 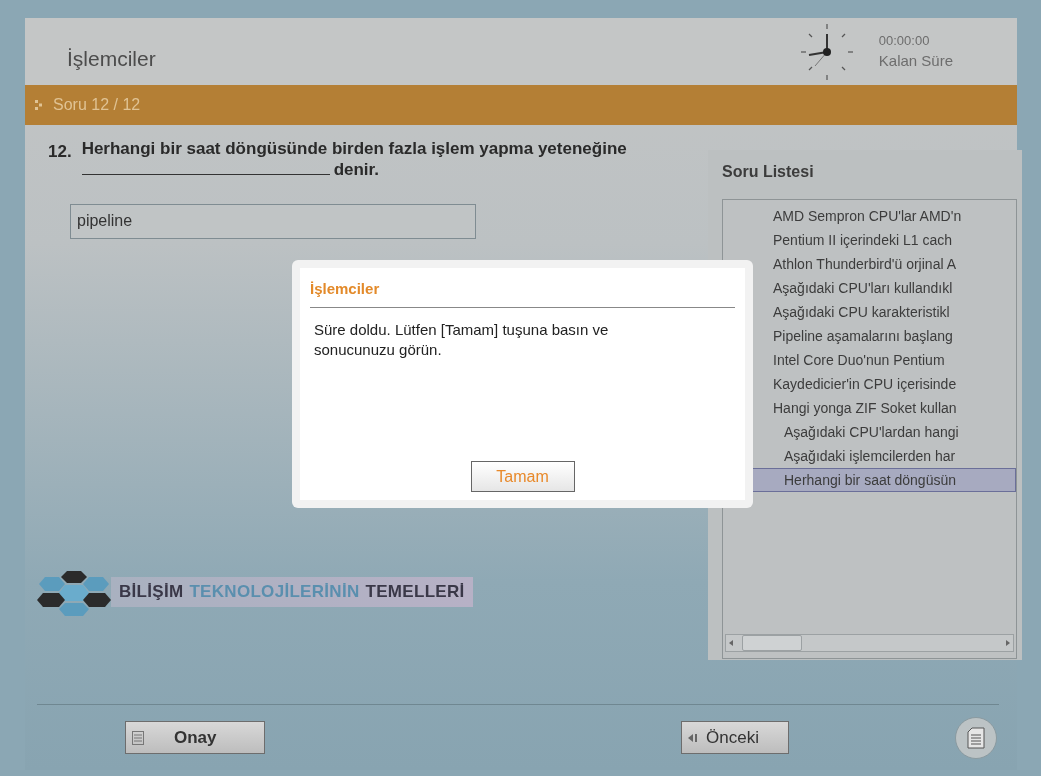 What do you see at coordinates (273, 221) in the screenshot?
I see `answer-field: pipeline` at bounding box center [273, 221].